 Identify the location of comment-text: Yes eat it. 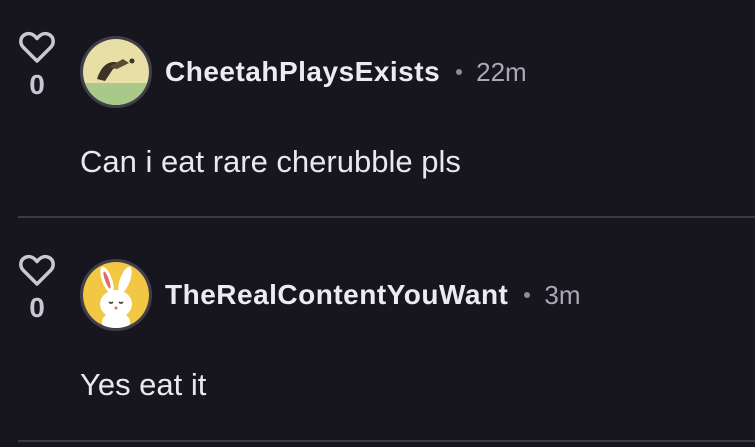
(143, 384).